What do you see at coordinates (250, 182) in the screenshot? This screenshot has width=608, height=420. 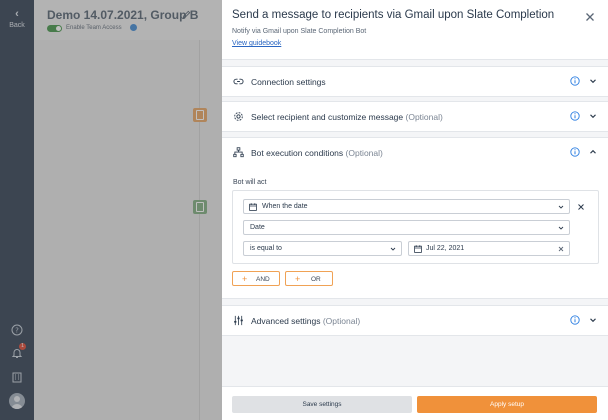 I see `bot-will-act-label: Bot will act` at bounding box center [250, 182].